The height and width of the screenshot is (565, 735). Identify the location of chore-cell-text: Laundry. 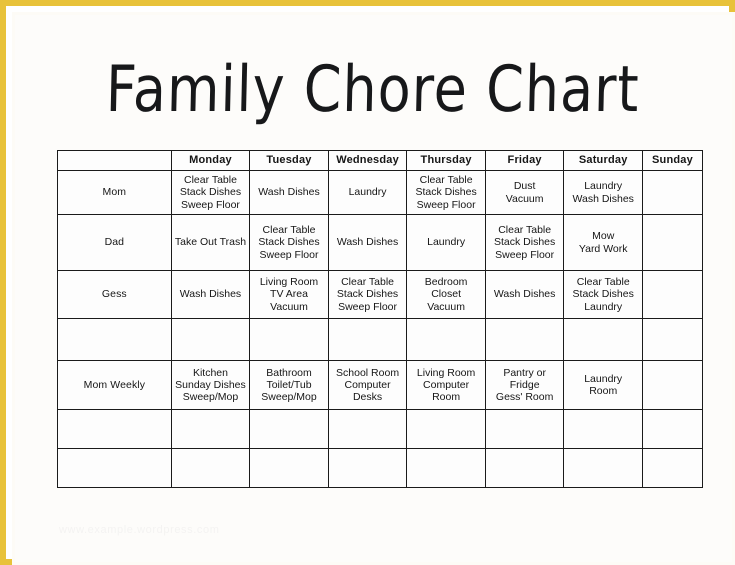
(446, 242).